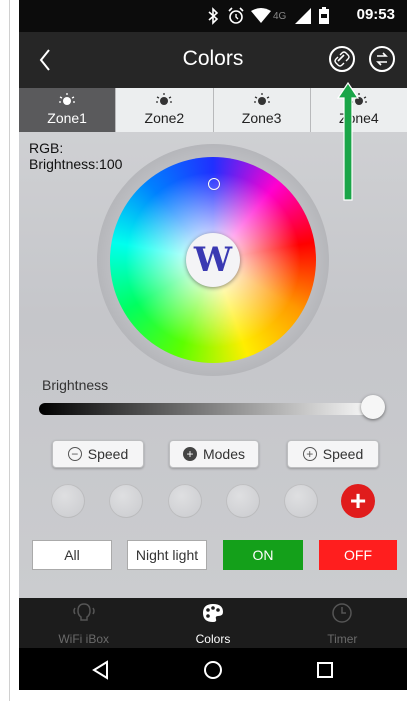 This screenshot has width=416, height=701. What do you see at coordinates (213, 639) in the screenshot?
I see `tab-label: Colors` at bounding box center [213, 639].